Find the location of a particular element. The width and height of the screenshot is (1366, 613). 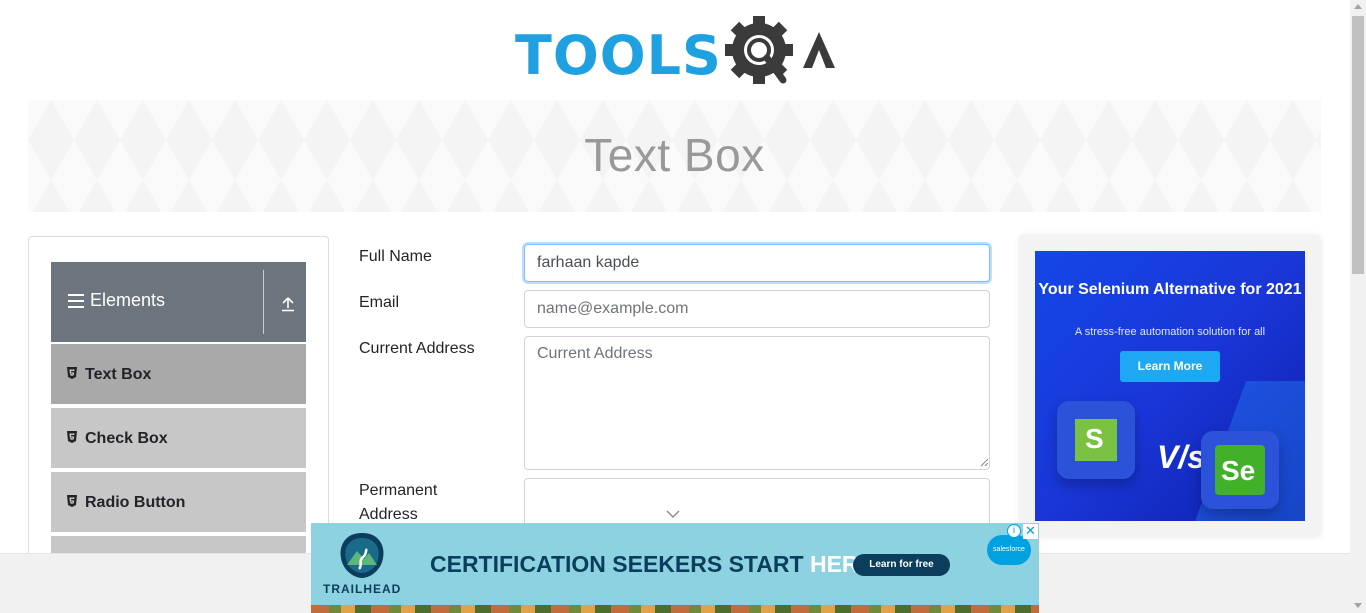

resize-handle-icon is located at coordinates (984, 462).